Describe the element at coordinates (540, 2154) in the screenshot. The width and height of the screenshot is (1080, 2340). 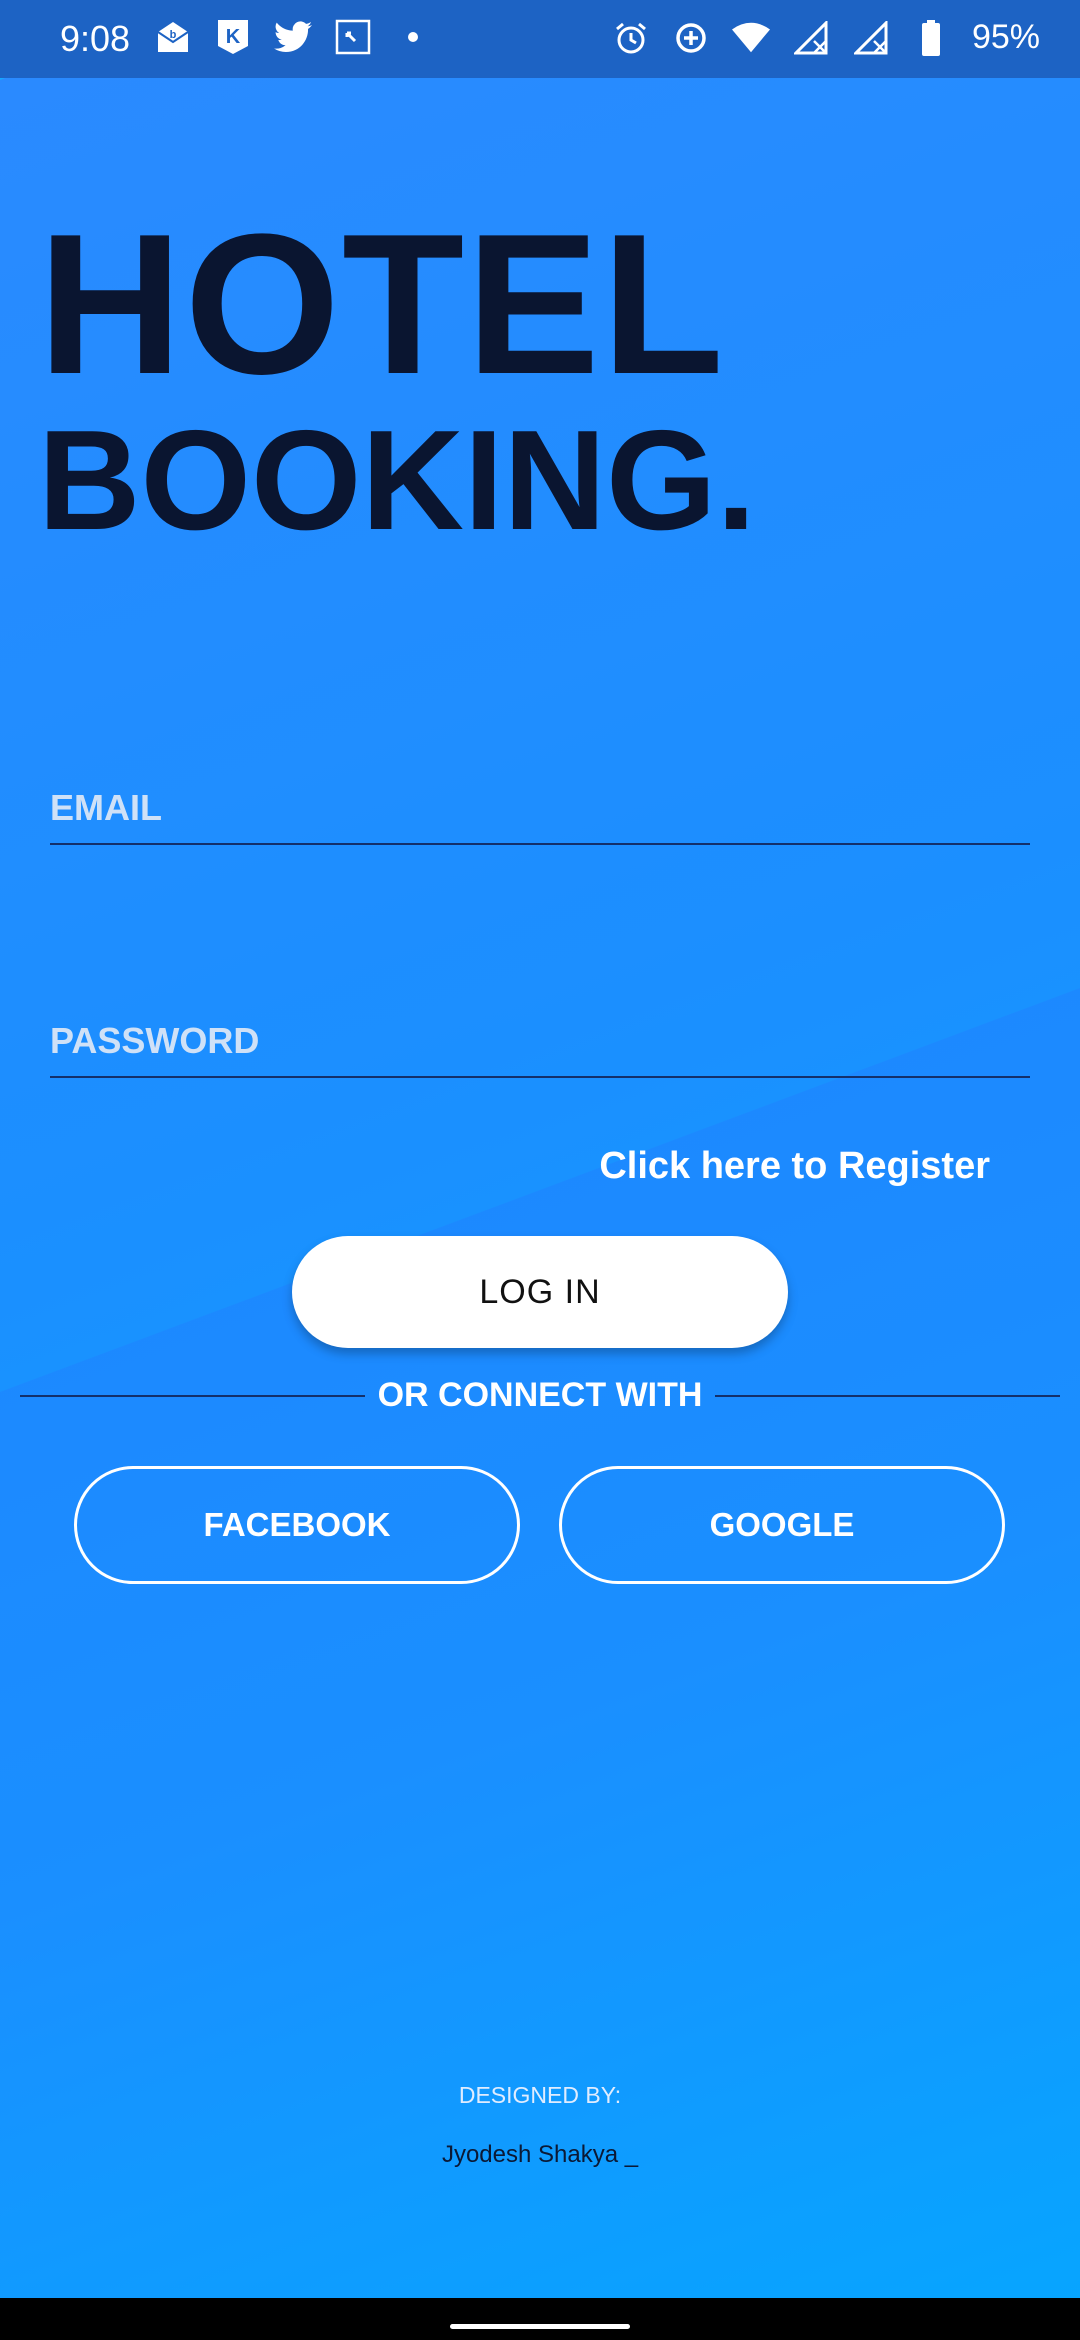
I see `author-name: Jyodesh Shakya _` at that location.